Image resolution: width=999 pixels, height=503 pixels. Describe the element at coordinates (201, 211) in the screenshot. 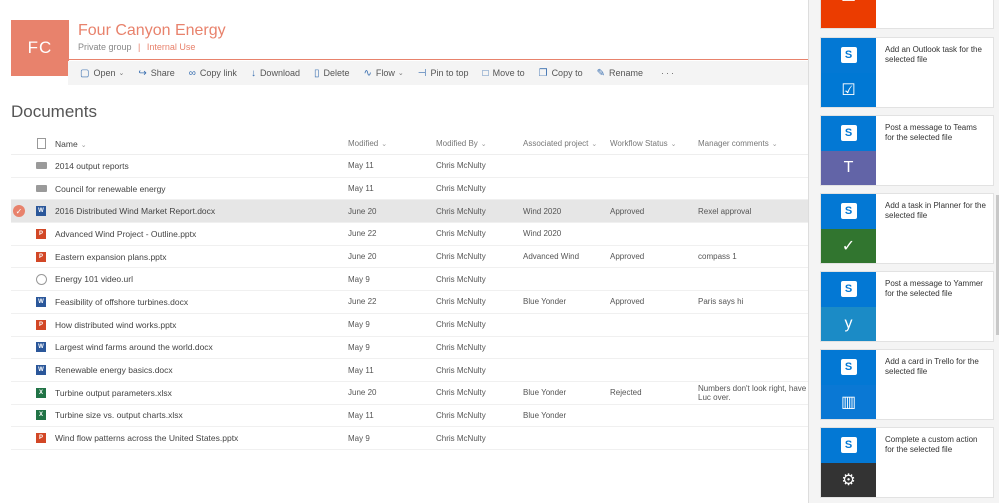

I see `file-name-link: 2016 Distributed Wind Market Report.docx` at that location.